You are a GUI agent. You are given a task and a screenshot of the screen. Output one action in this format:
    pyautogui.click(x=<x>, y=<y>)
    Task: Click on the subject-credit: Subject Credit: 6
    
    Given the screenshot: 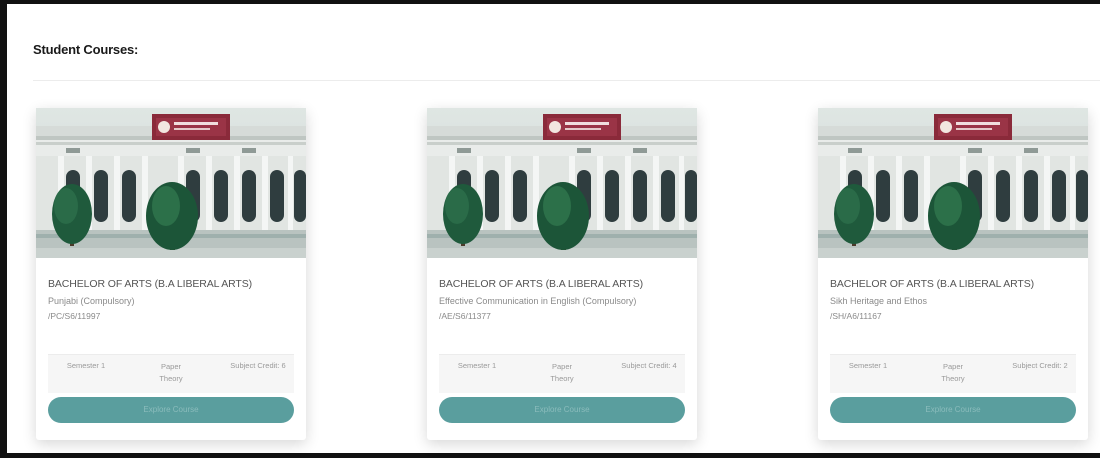 What is the action you would take?
    pyautogui.click(x=258, y=365)
    